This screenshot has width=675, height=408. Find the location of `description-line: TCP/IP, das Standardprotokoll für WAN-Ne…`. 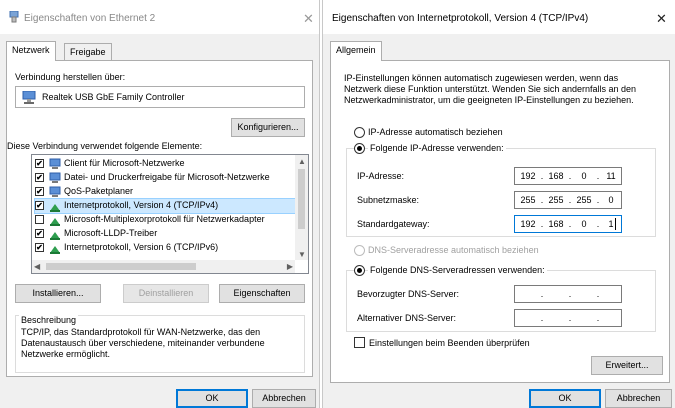

description-line: TCP/IP, das Standardprotokoll für WAN-Ne… is located at coordinates (141, 332).